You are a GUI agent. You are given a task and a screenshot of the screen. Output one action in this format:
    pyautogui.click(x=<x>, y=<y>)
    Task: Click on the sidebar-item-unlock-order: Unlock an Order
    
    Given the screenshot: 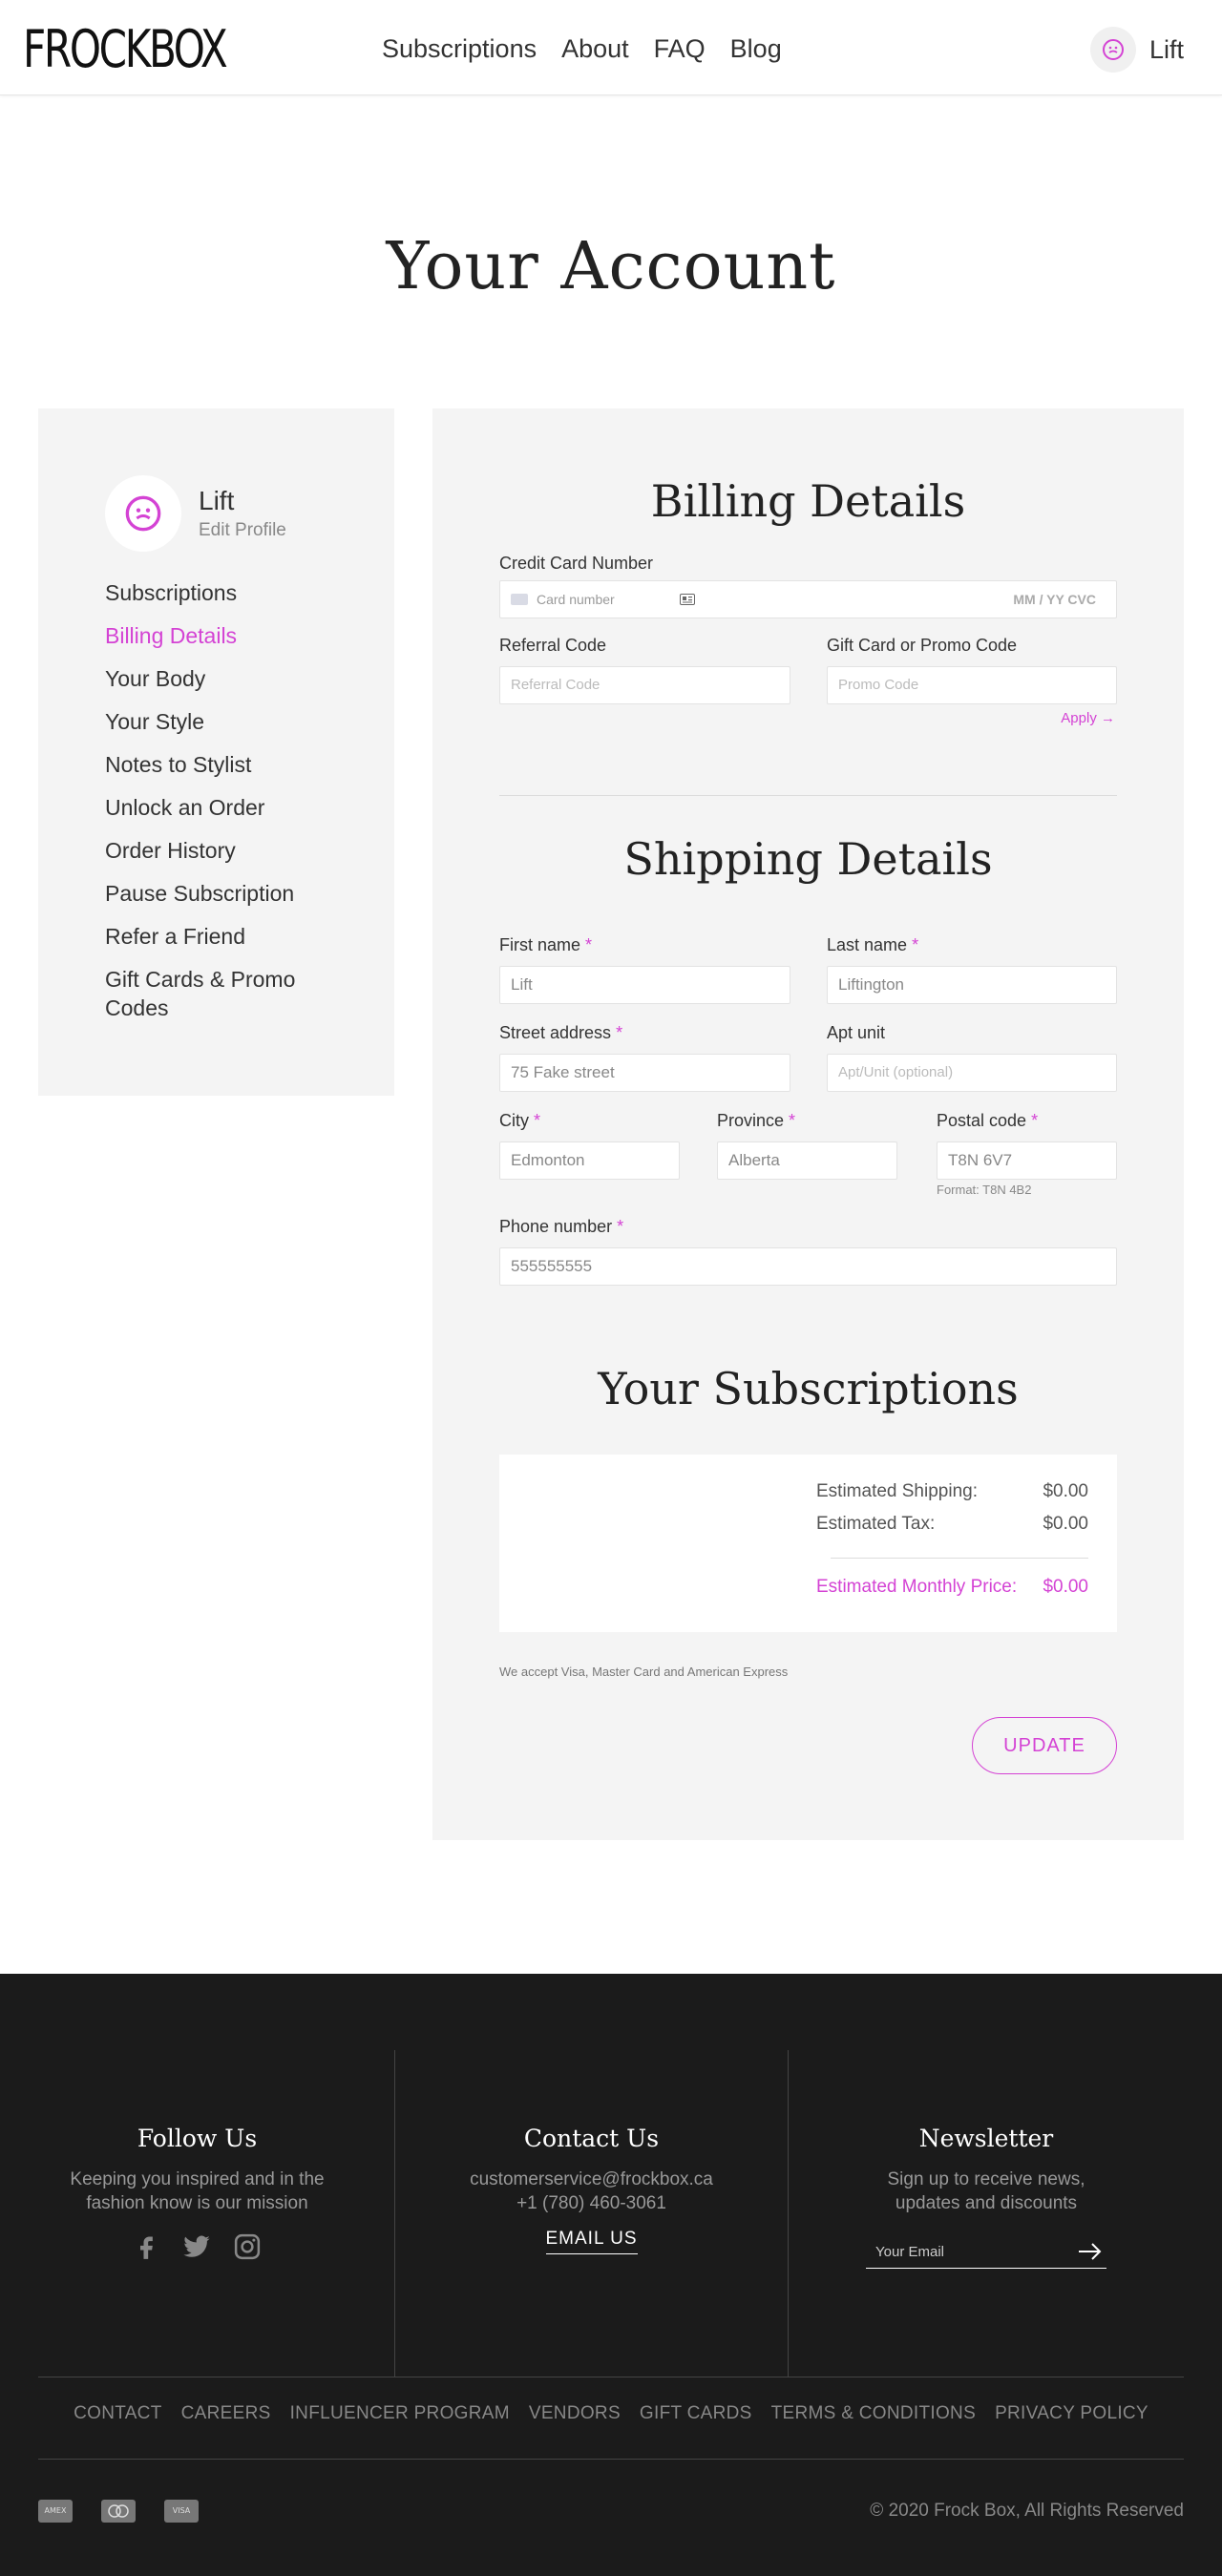 What is the action you would take?
    pyautogui.click(x=229, y=807)
    